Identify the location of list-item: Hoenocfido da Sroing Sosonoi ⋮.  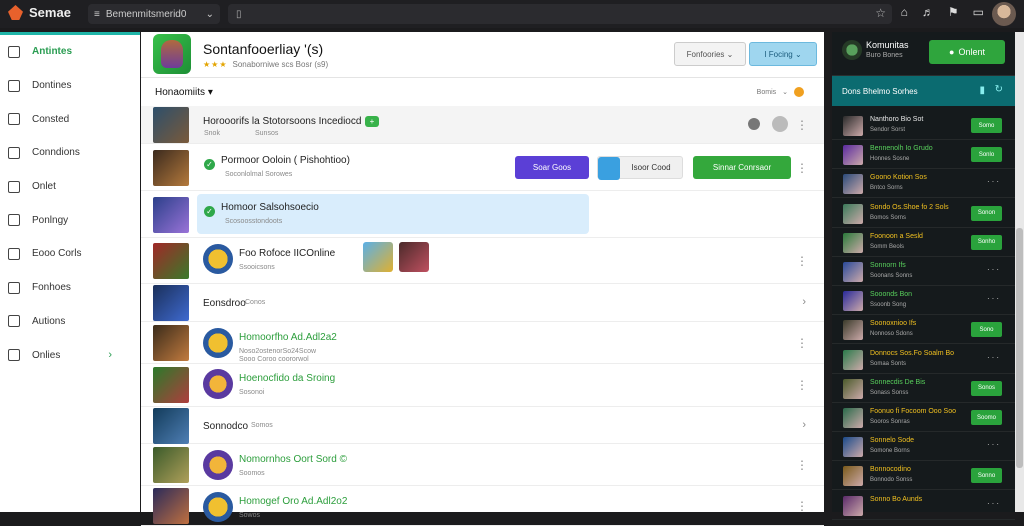
(482, 385).